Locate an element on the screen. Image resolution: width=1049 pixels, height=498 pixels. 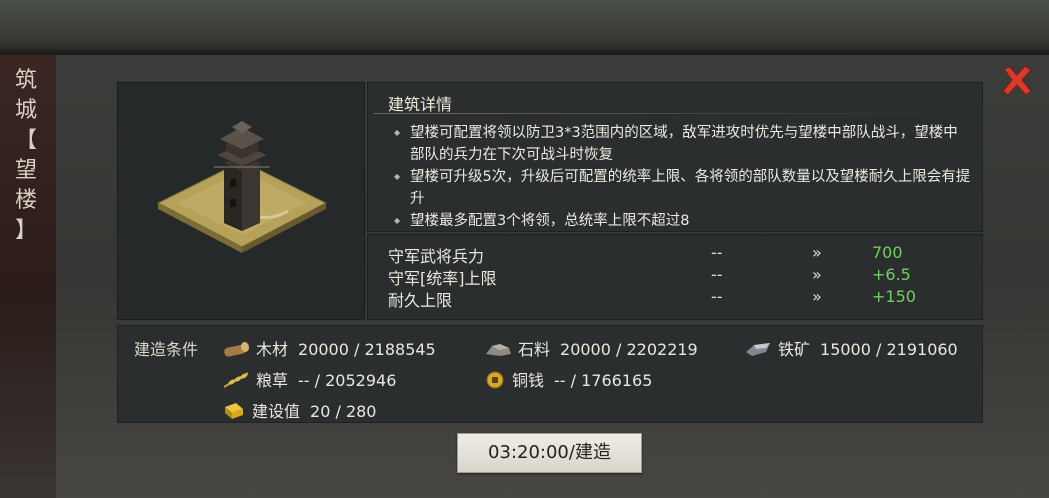
close-button is located at coordinates (1017, 81).